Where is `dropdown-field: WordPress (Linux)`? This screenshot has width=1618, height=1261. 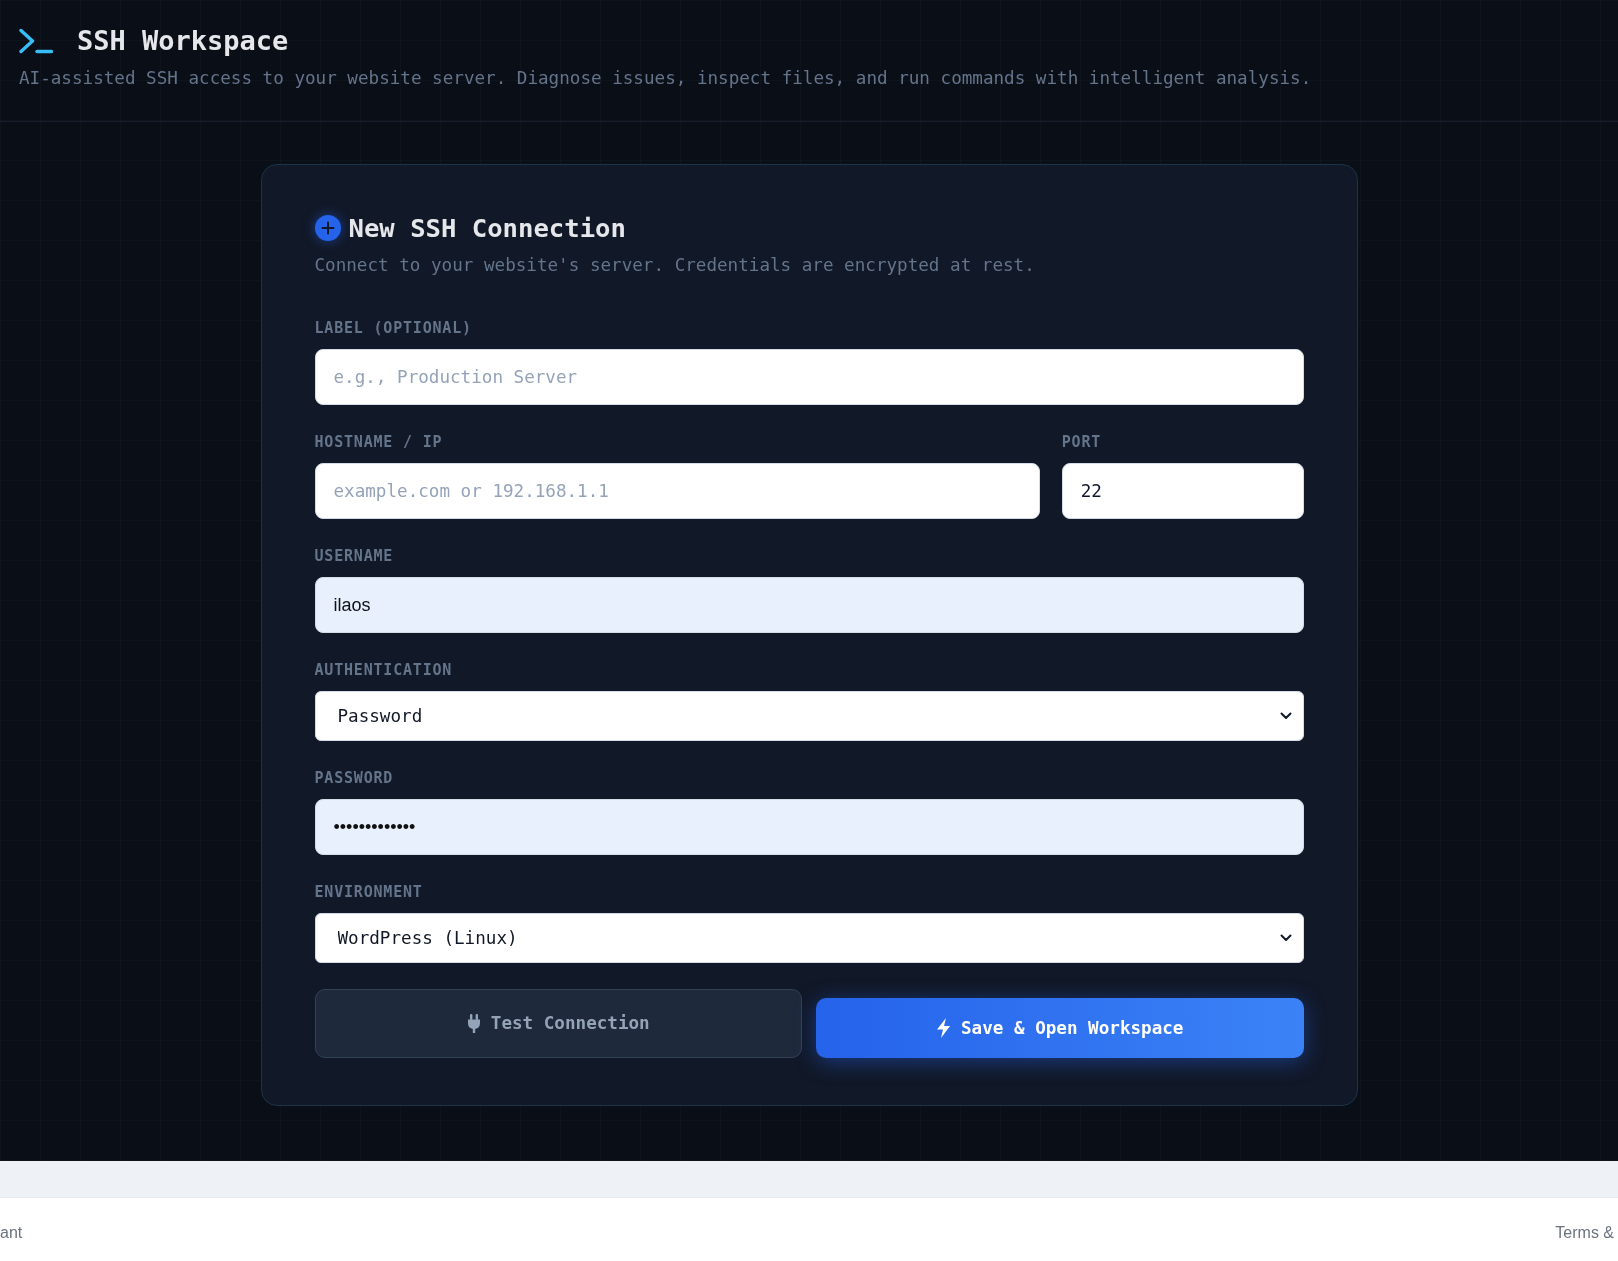 dropdown-field: WordPress (Linux) is located at coordinates (809, 938).